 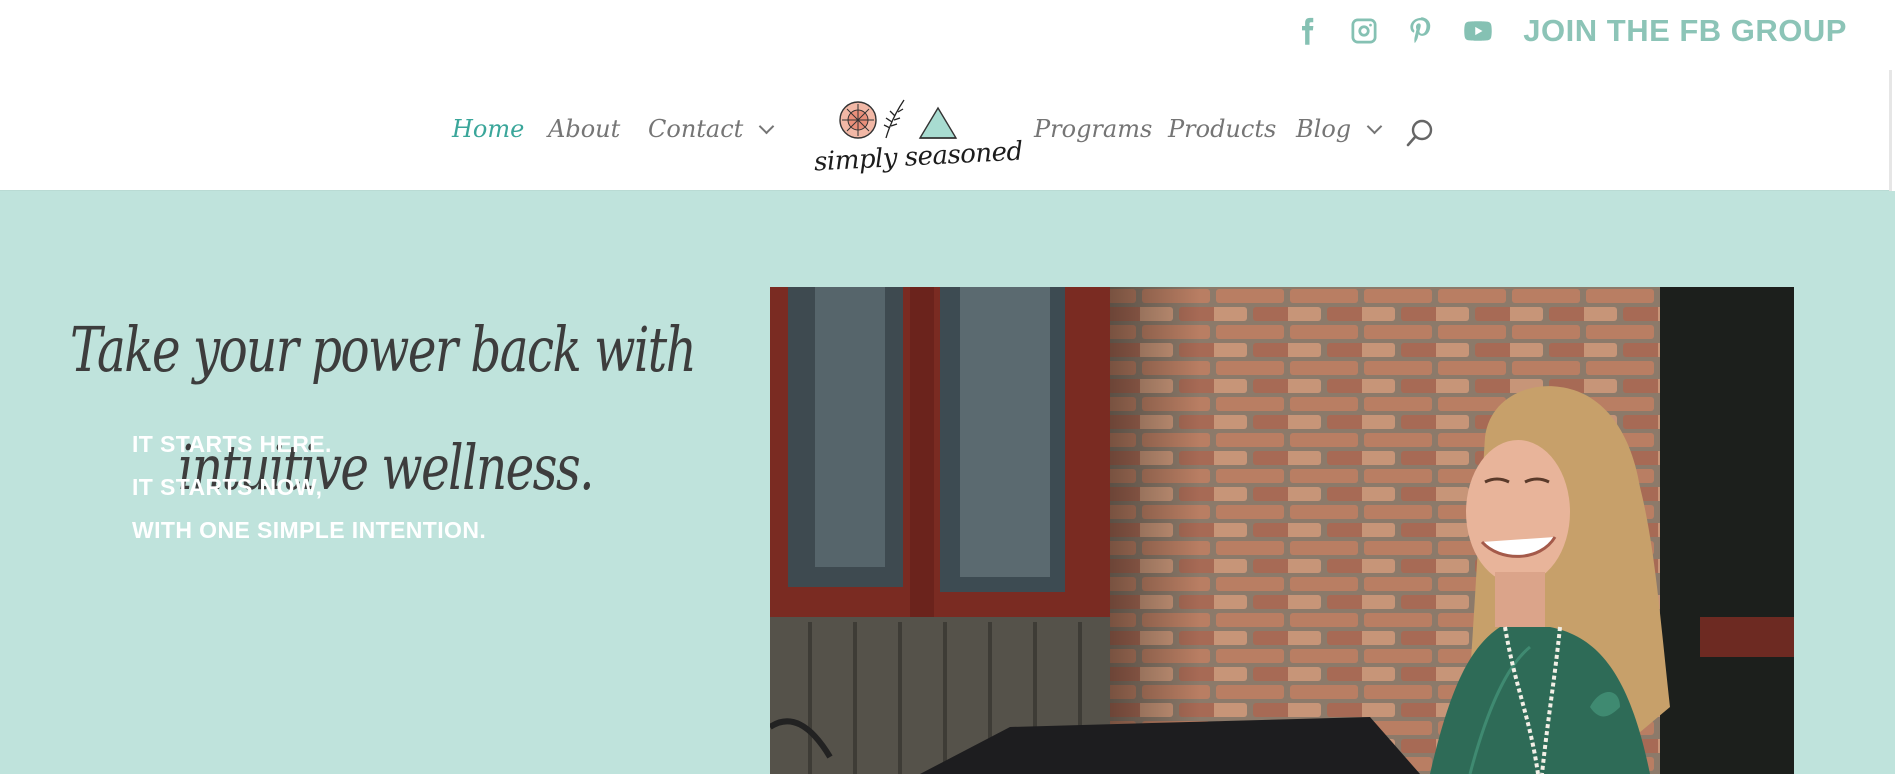 I want to click on nav-item-label: Home, so click(x=488, y=129).